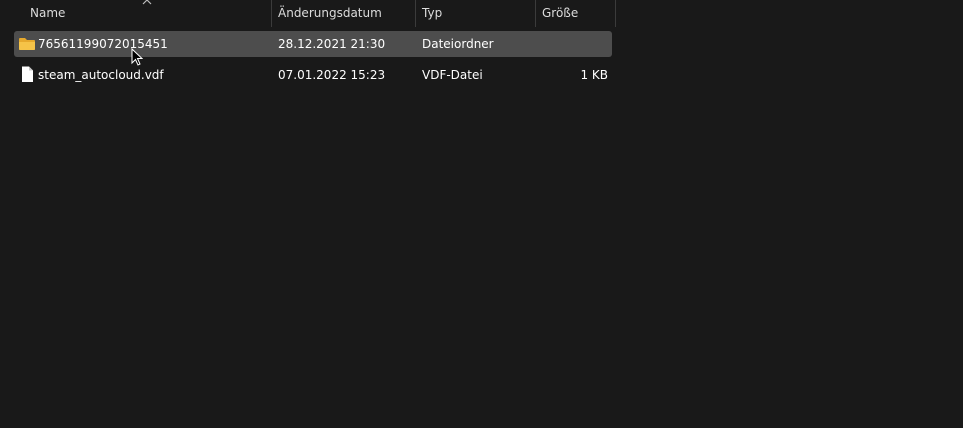  What do you see at coordinates (147, 2) in the screenshot?
I see `sort-ascending-icon` at bounding box center [147, 2].